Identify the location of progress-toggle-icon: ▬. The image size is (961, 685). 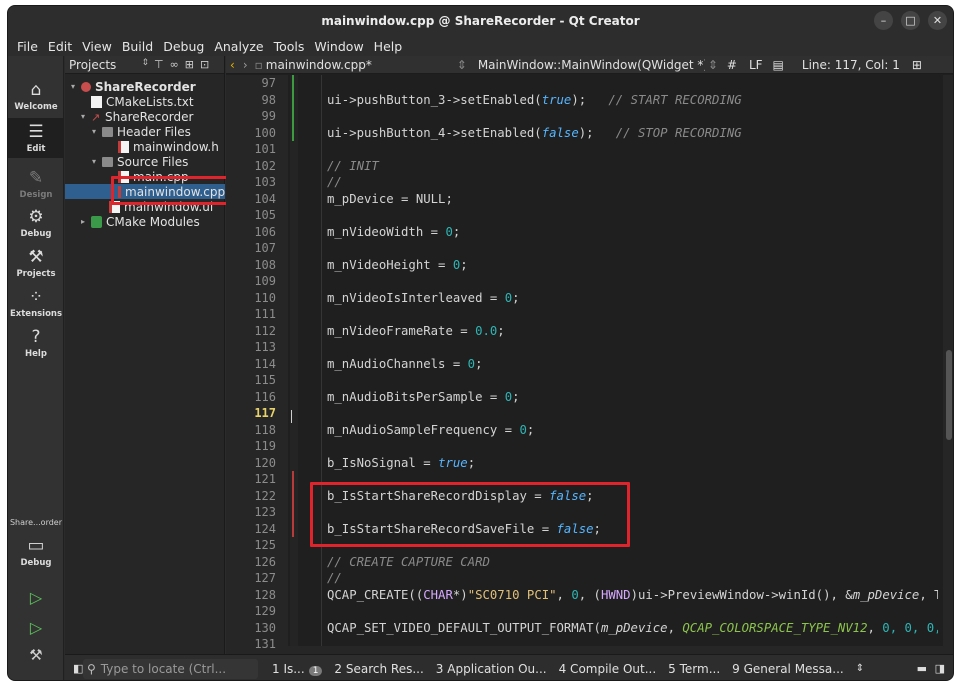
(922, 668).